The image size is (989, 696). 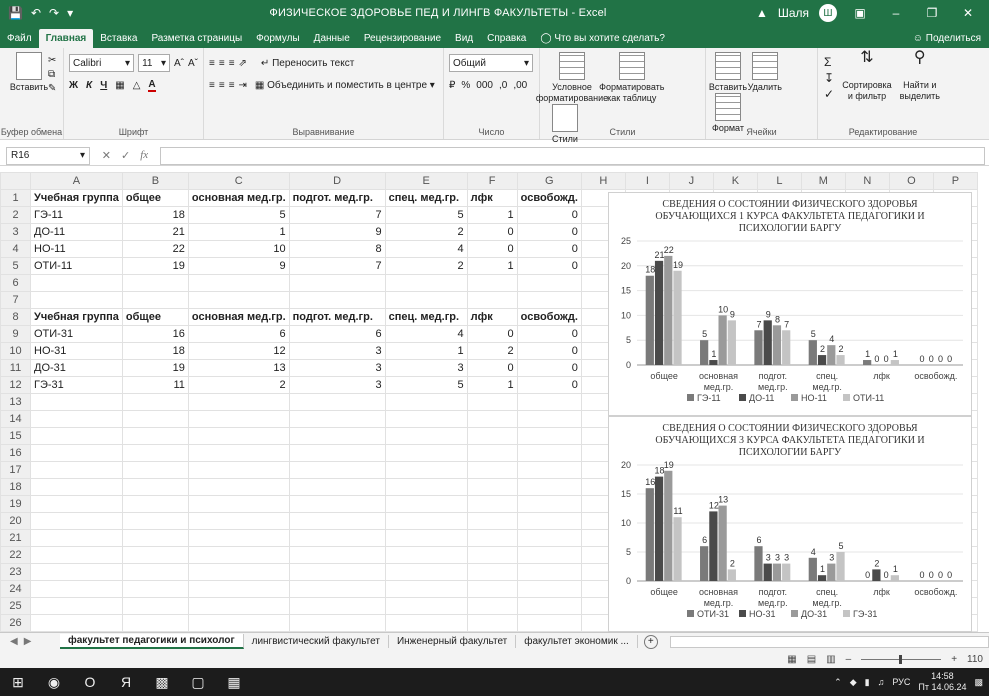 I want to click on merge-center-button: ▦ Объединить и поместить в центре ▾, so click(x=345, y=85).